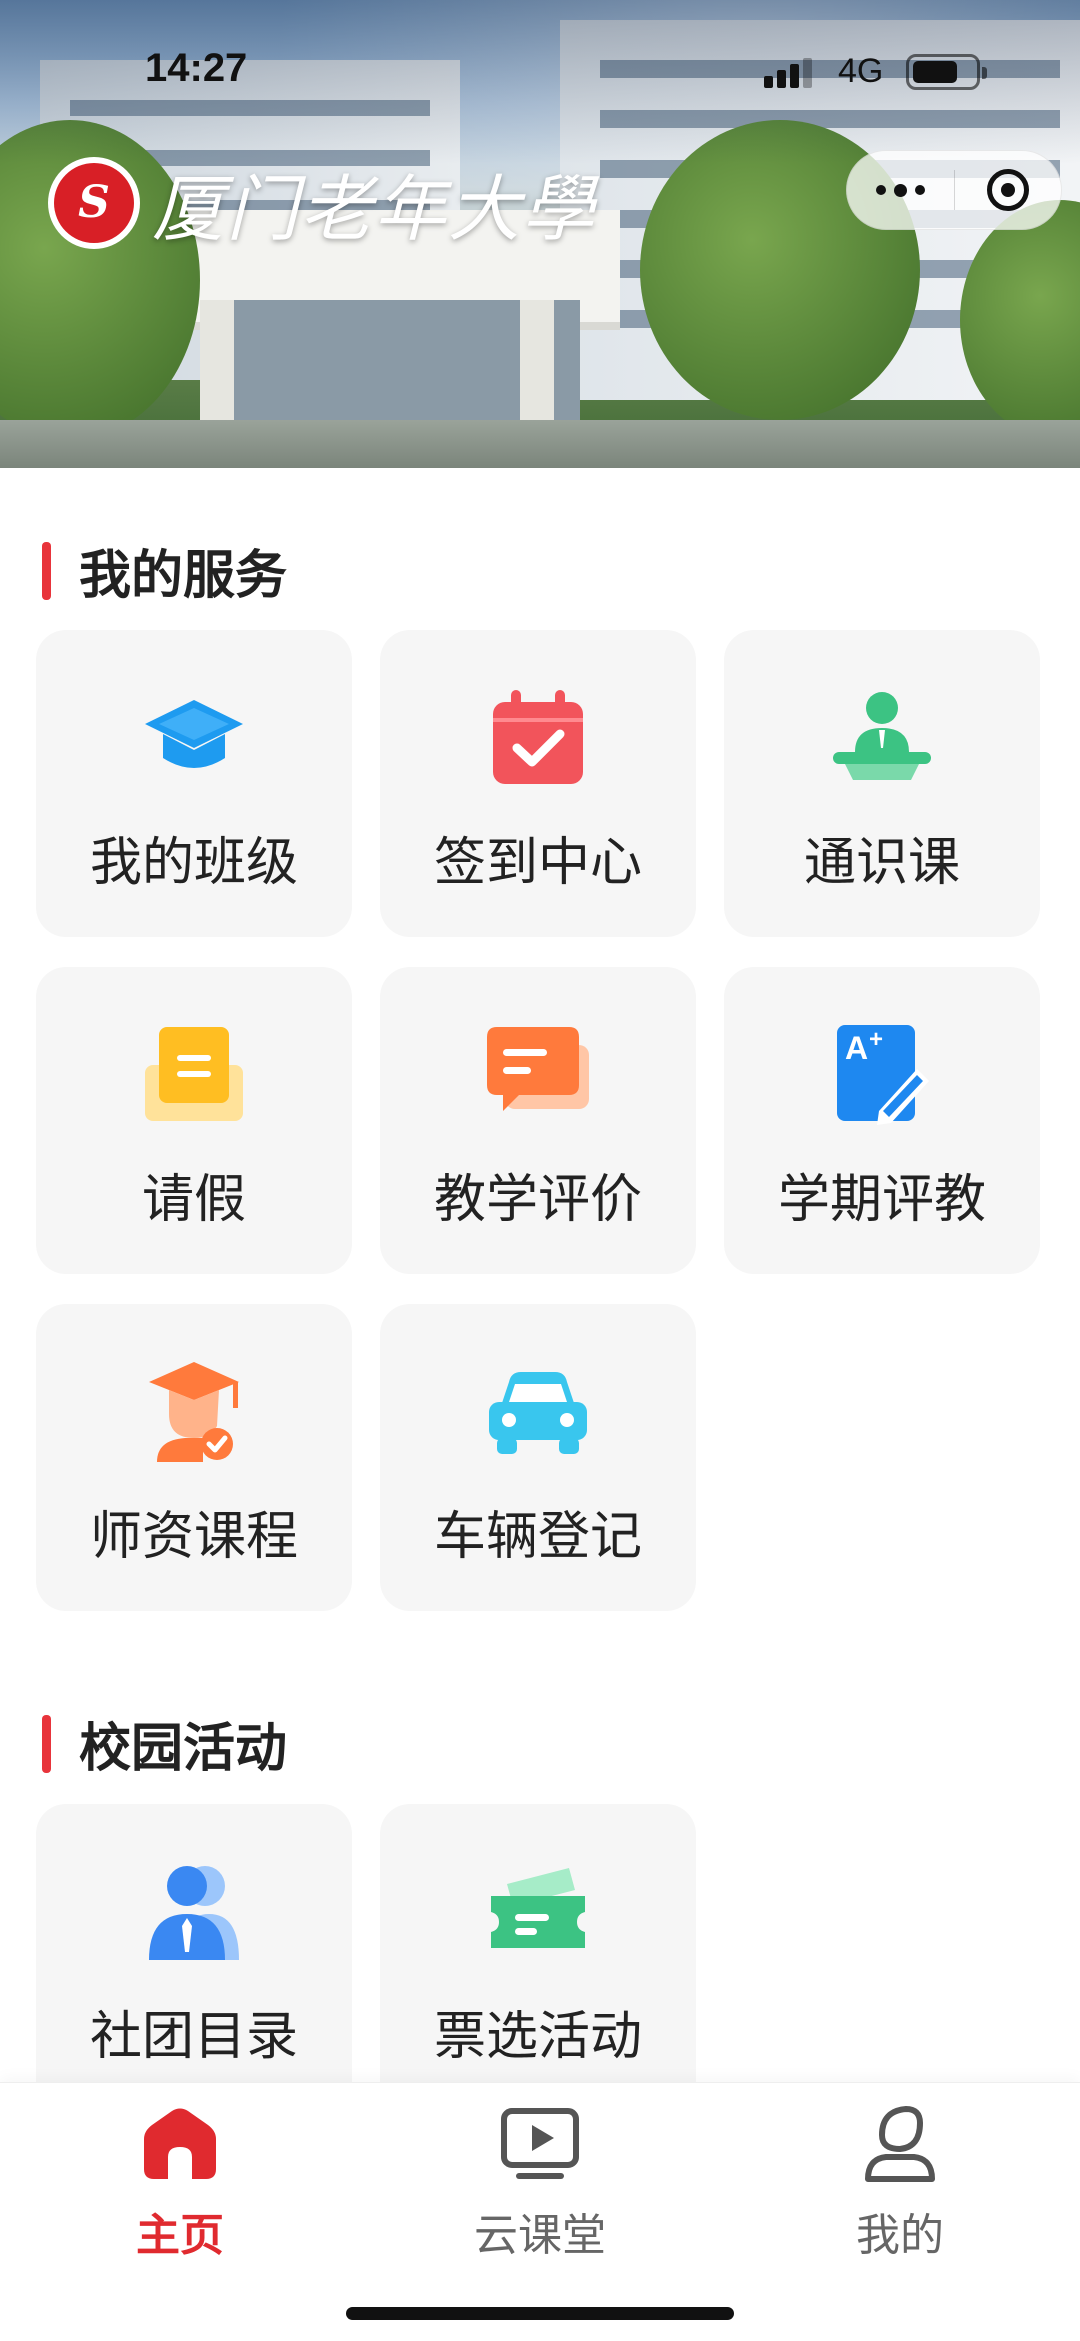 The image size is (1080, 2341). I want to click on section-title-campus-activities: 校园活动, so click(164, 1743).